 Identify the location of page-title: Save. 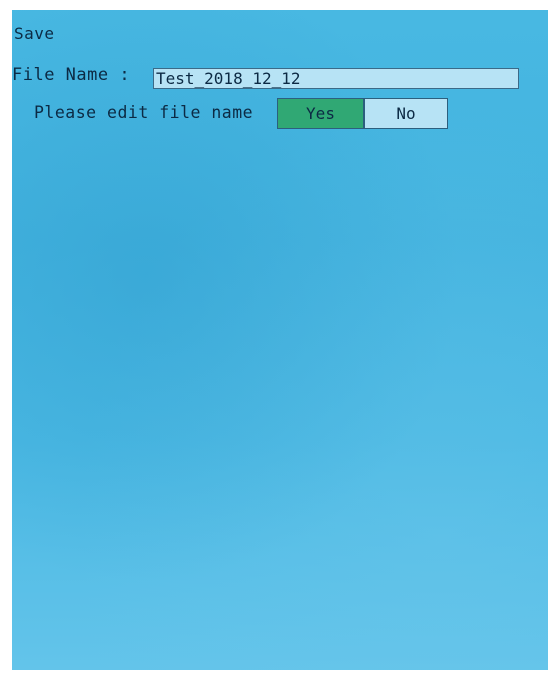
(34, 33).